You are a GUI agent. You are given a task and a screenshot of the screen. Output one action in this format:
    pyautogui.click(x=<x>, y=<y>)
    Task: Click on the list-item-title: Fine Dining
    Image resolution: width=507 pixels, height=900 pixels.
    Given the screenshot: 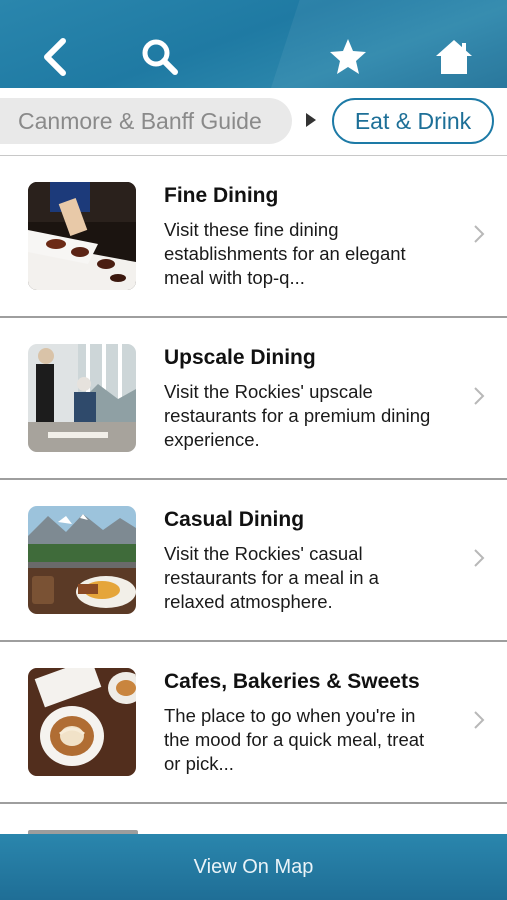 What is the action you would take?
    pyautogui.click(x=221, y=195)
    